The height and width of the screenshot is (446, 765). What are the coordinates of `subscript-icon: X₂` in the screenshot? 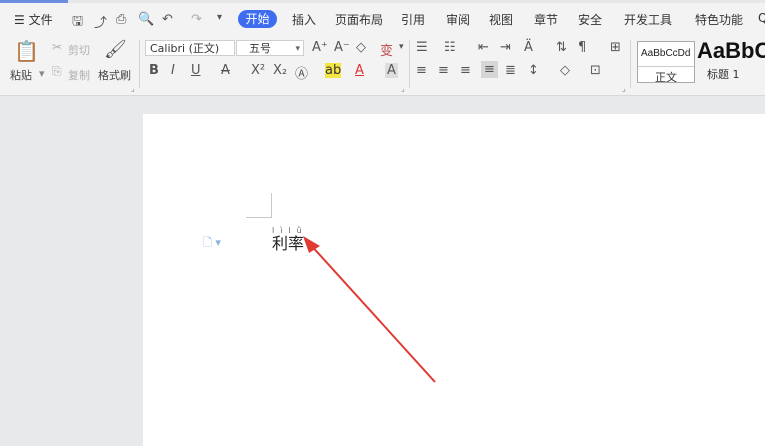 It's located at (280, 70).